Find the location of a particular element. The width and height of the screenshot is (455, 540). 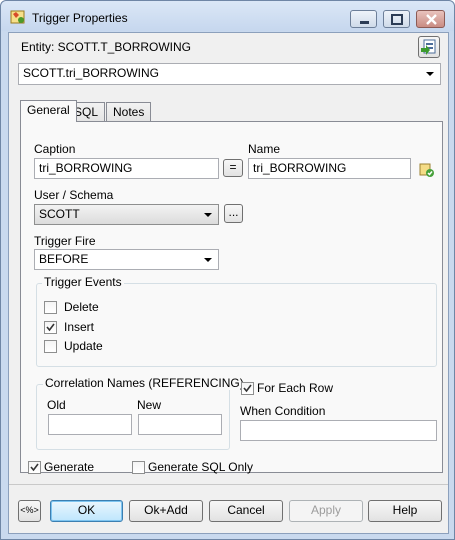

navigate-code-button: <%> is located at coordinates (29, 511).